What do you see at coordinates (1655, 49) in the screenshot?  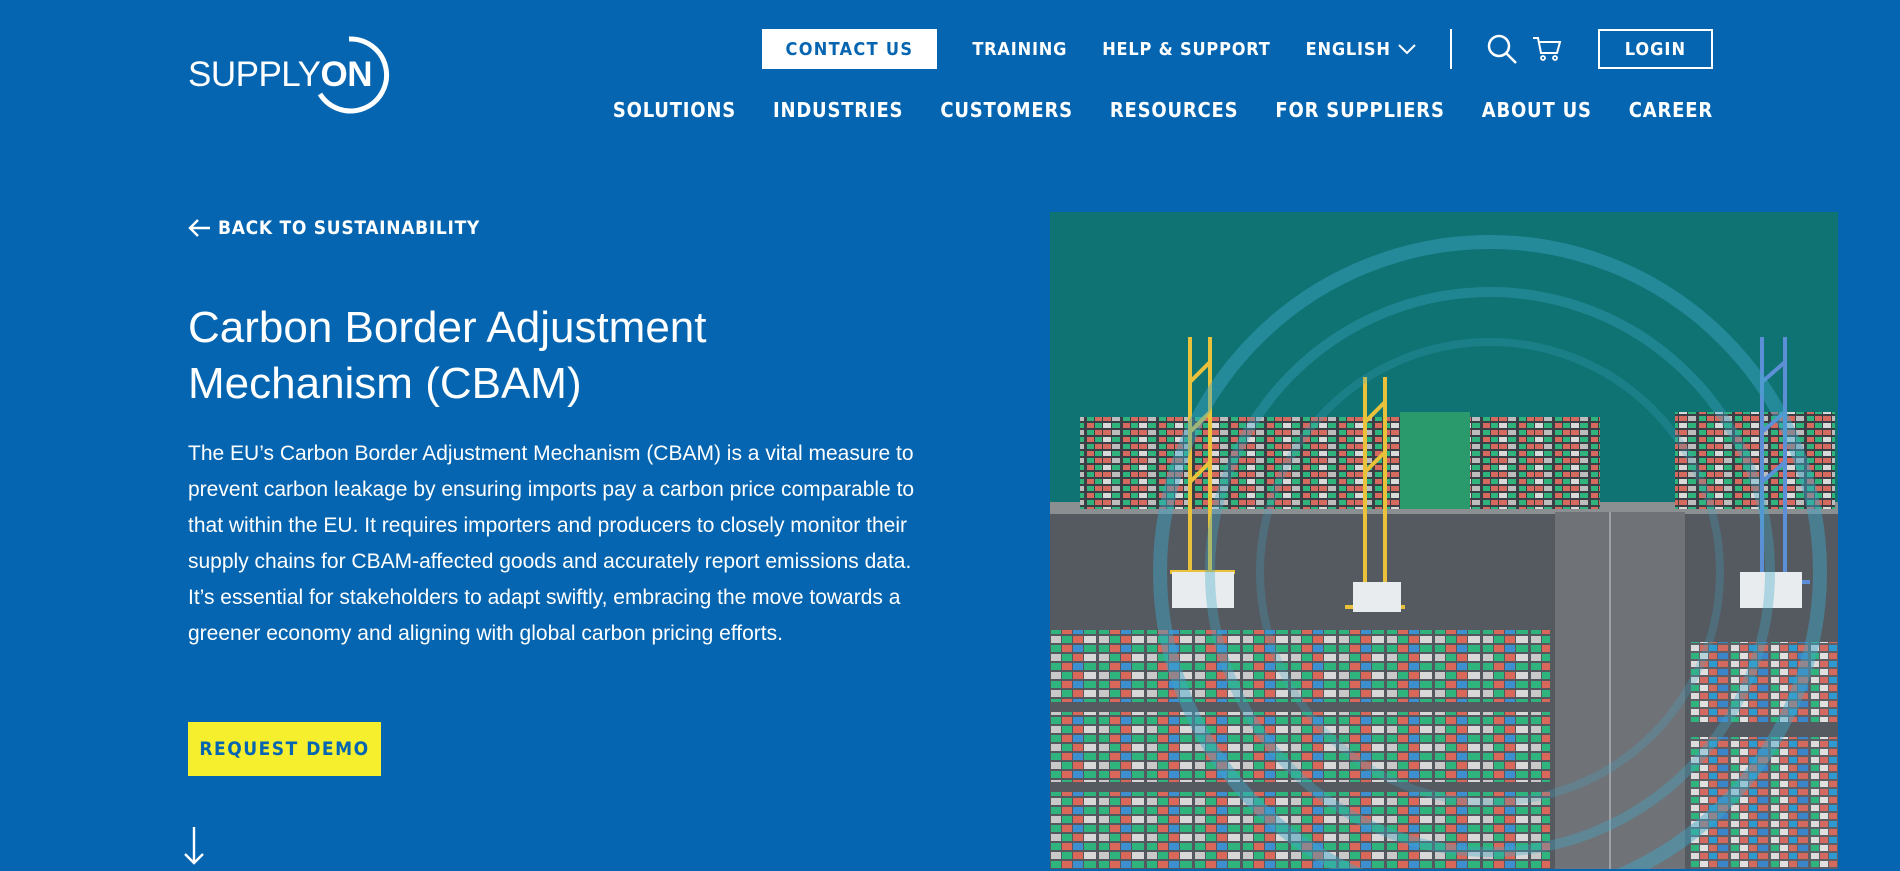 I see `login-button: LOGIN` at bounding box center [1655, 49].